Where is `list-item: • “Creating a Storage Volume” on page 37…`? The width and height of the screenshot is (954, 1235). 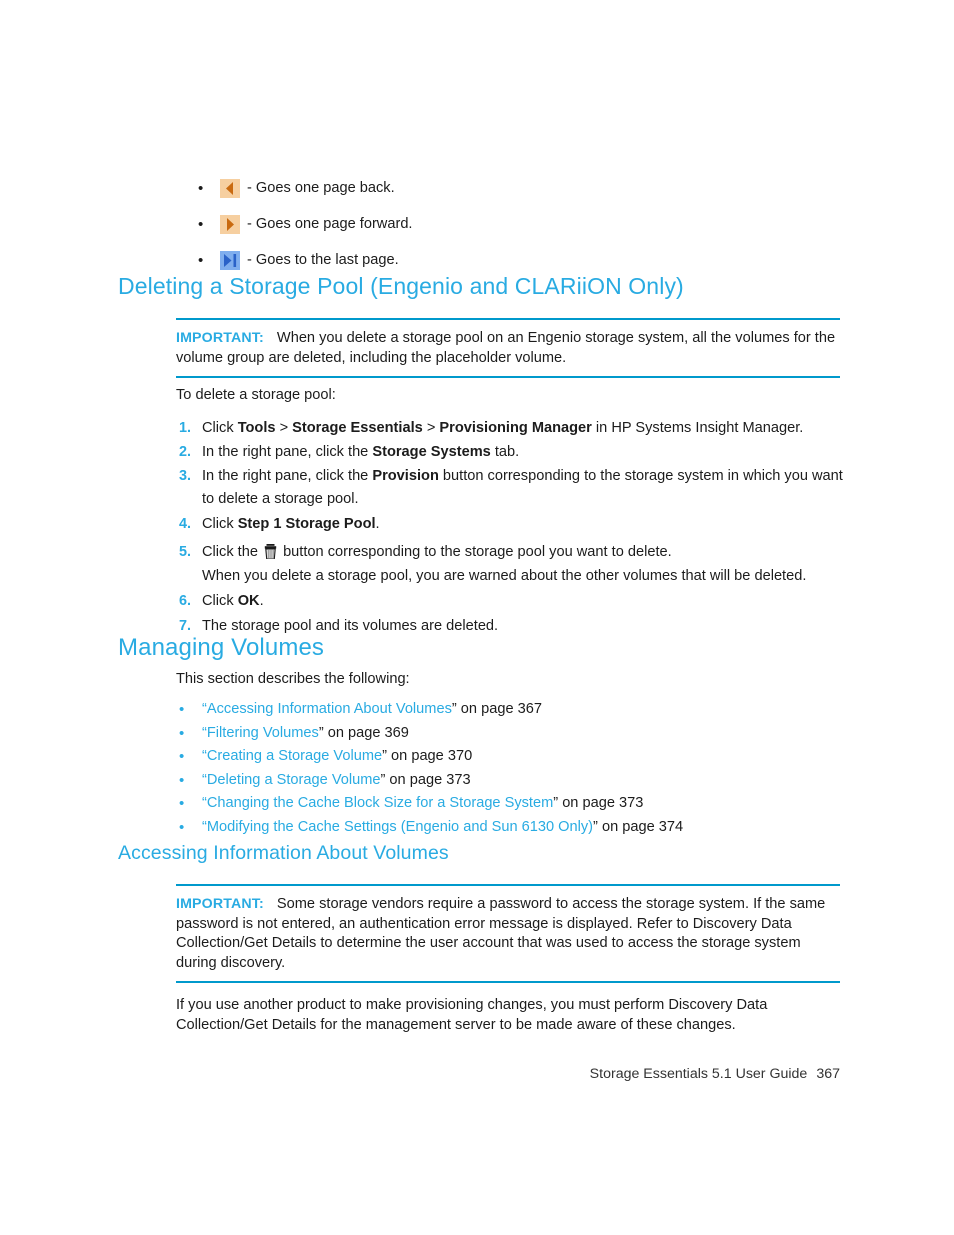 list-item: • “Creating a Storage Volume” on page 37… is located at coordinates (516, 757).